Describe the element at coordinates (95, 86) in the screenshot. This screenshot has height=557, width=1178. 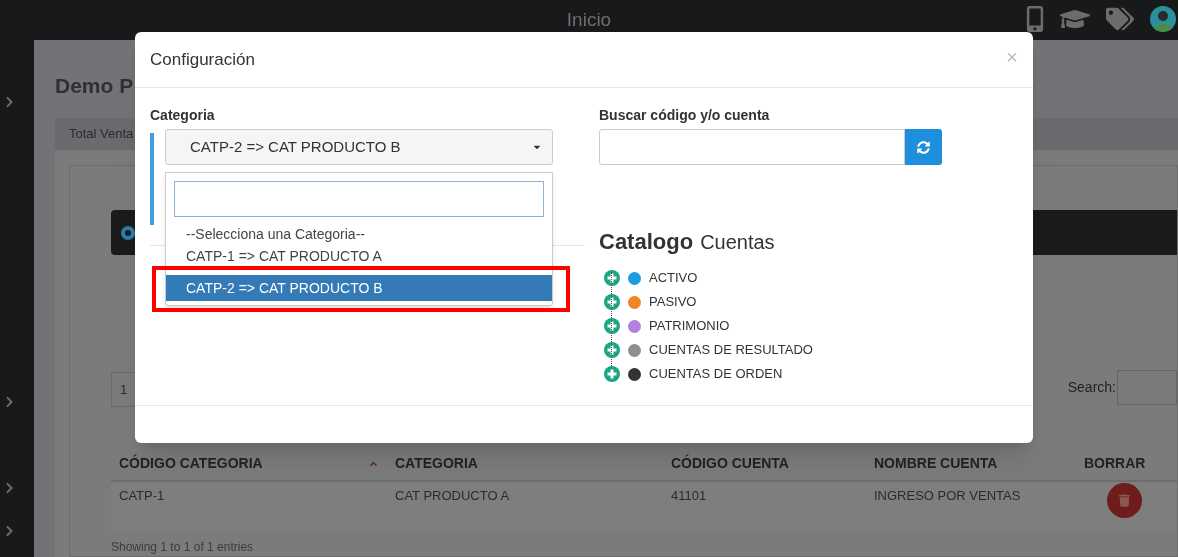
I see `page-title: Demo P` at that location.